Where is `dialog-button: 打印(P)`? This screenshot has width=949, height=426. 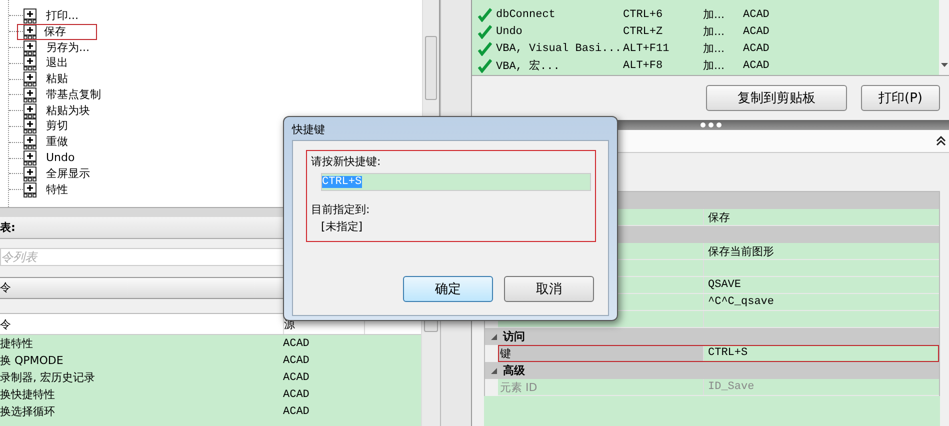 dialog-button: 打印(P) is located at coordinates (900, 98).